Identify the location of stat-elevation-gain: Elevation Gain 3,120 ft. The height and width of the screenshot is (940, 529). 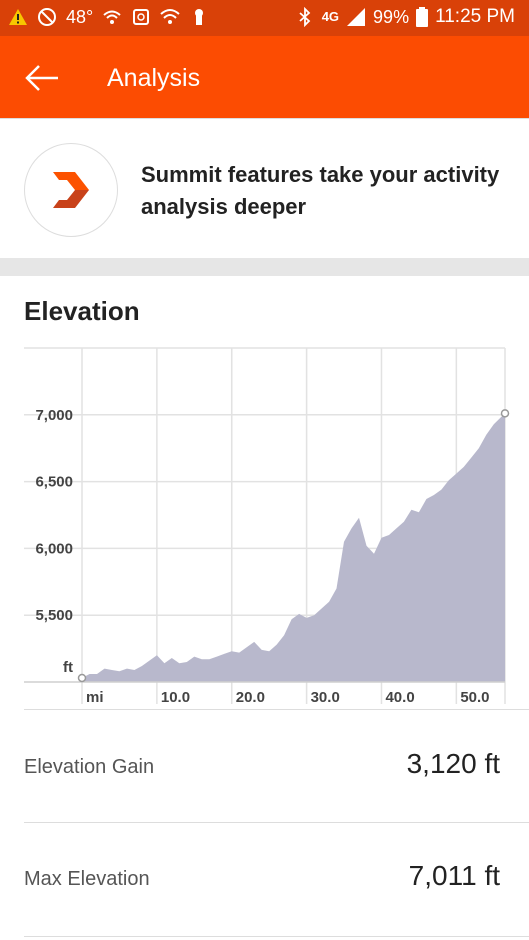
(264, 770).